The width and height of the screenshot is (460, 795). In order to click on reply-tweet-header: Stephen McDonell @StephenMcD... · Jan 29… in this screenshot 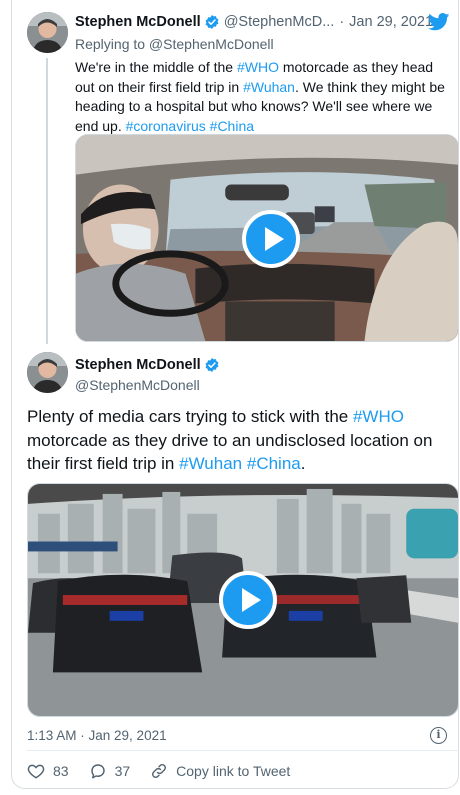, I will do `click(254, 22)`.